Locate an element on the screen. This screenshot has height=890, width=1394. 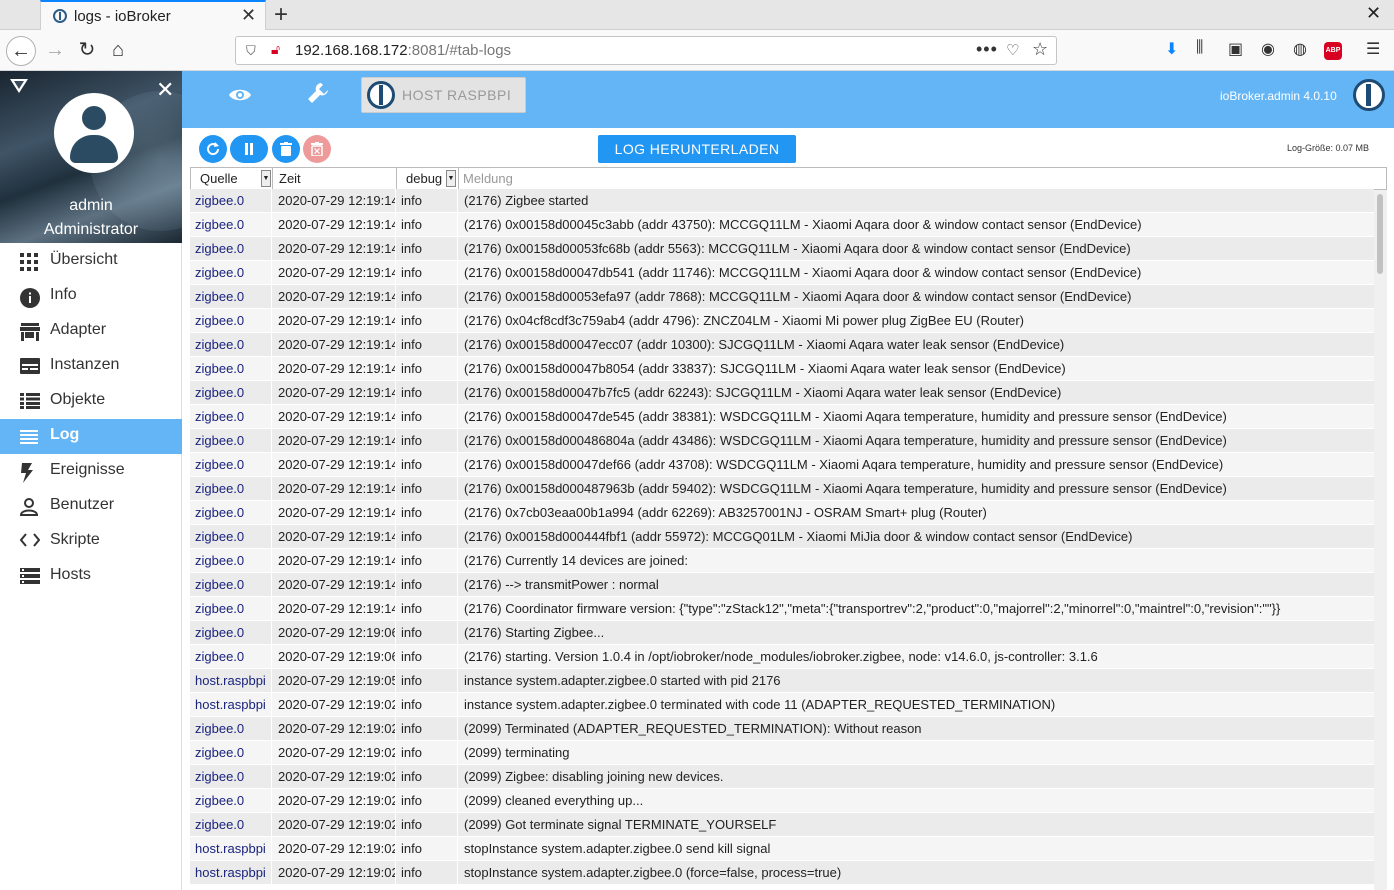
adblock-icon: ABP is located at coordinates (1333, 51).